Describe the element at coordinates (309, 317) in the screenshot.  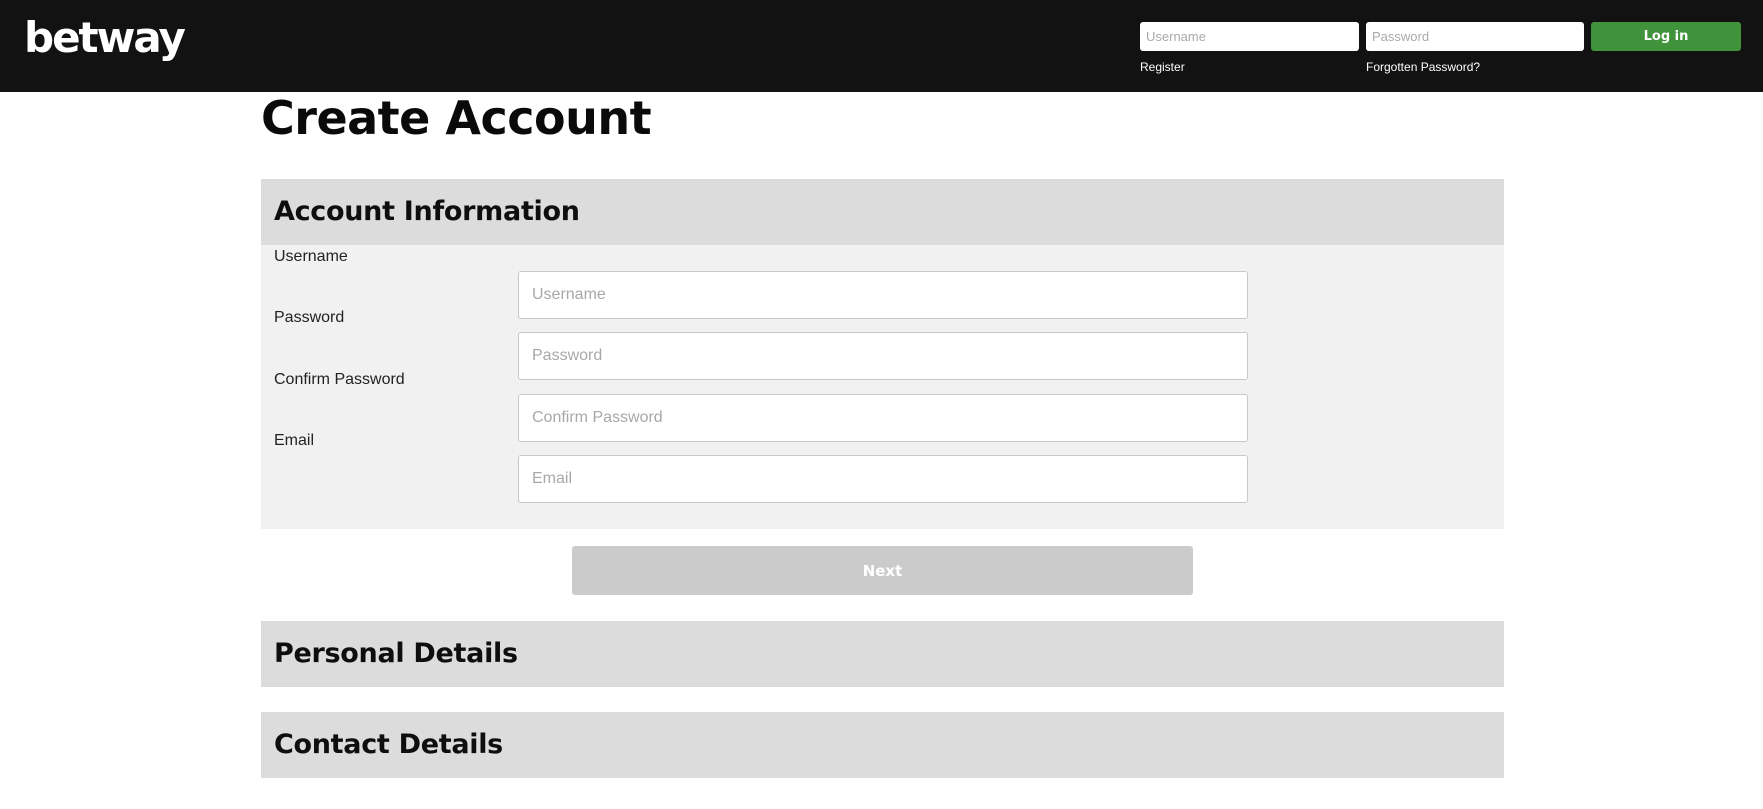
I see `password-label: Password` at that location.